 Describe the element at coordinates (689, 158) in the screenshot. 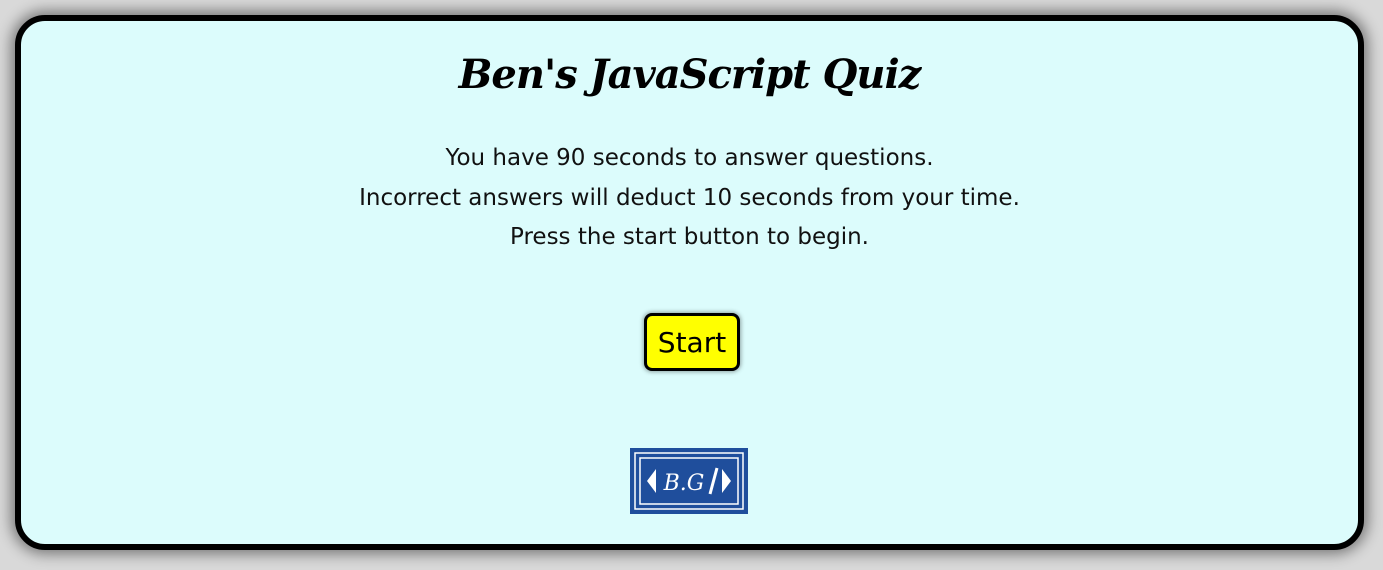

I see `instruction-line-time: You have 90 seconds to answer questions.` at that location.